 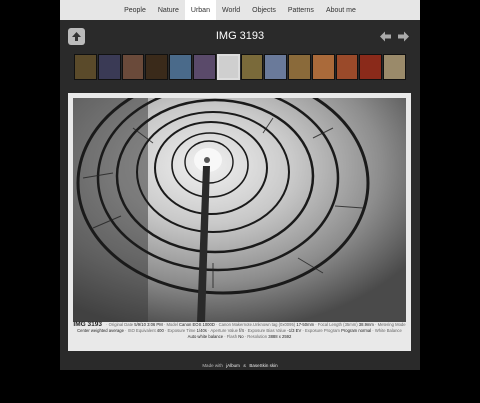 I want to click on left-arrow-icon, so click(x=385, y=36).